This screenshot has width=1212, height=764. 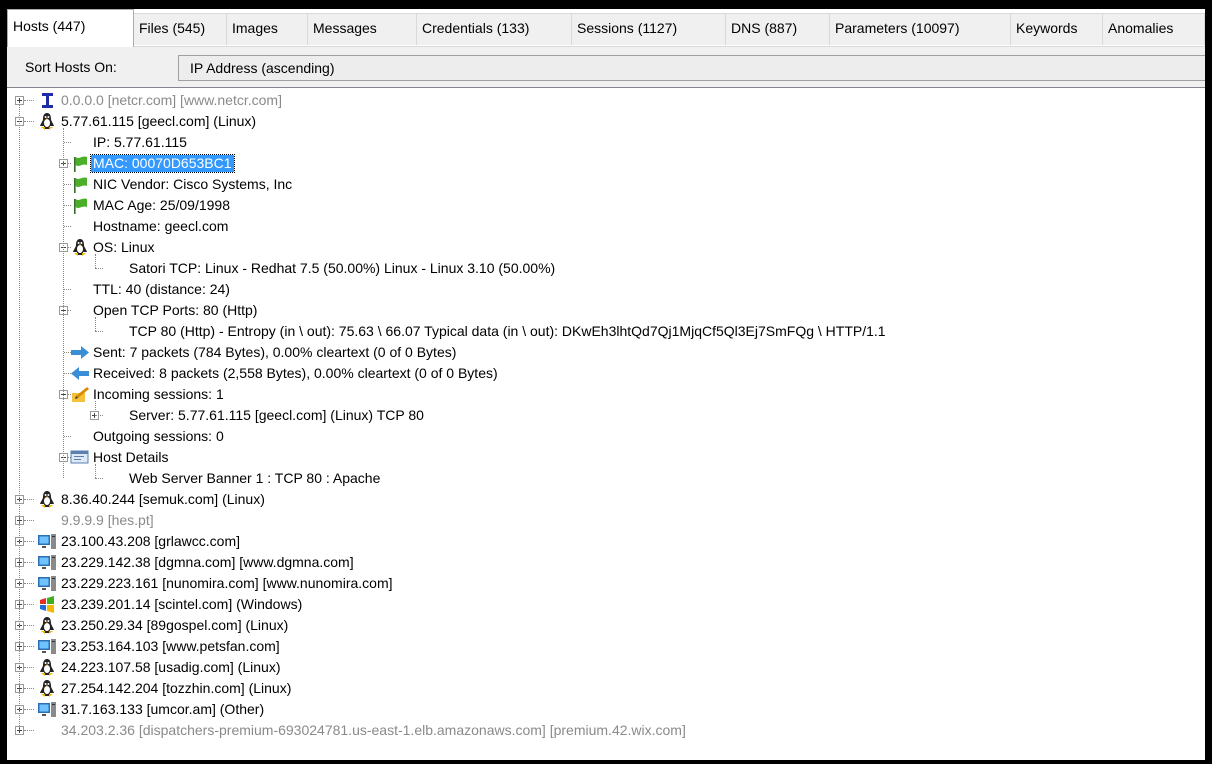 I want to click on host-node: 23.100.43.208 [grlawcc.com], so click(x=606, y=541).